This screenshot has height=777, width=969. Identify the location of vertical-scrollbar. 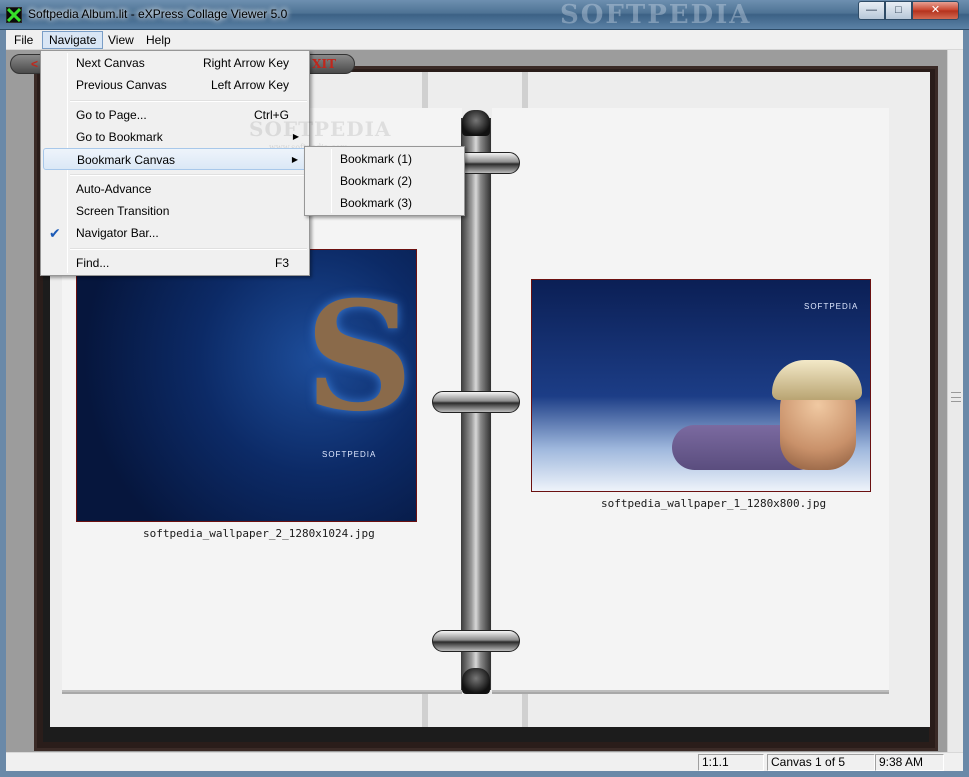
(955, 401).